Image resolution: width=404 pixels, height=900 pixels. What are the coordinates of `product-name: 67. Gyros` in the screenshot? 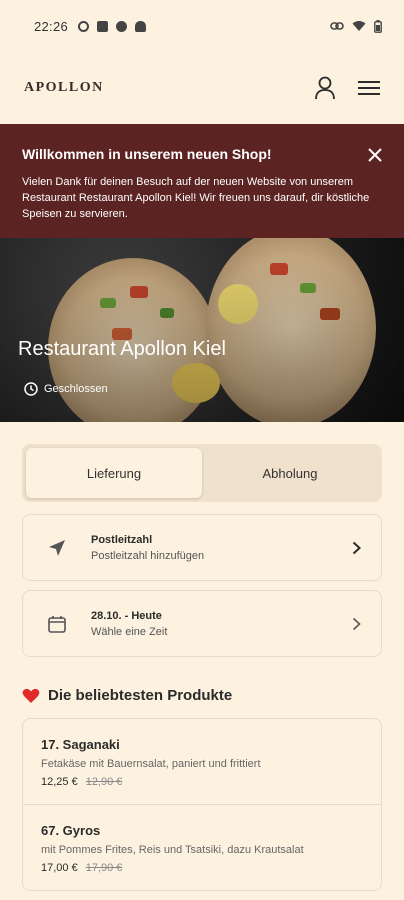 It's located at (71, 830).